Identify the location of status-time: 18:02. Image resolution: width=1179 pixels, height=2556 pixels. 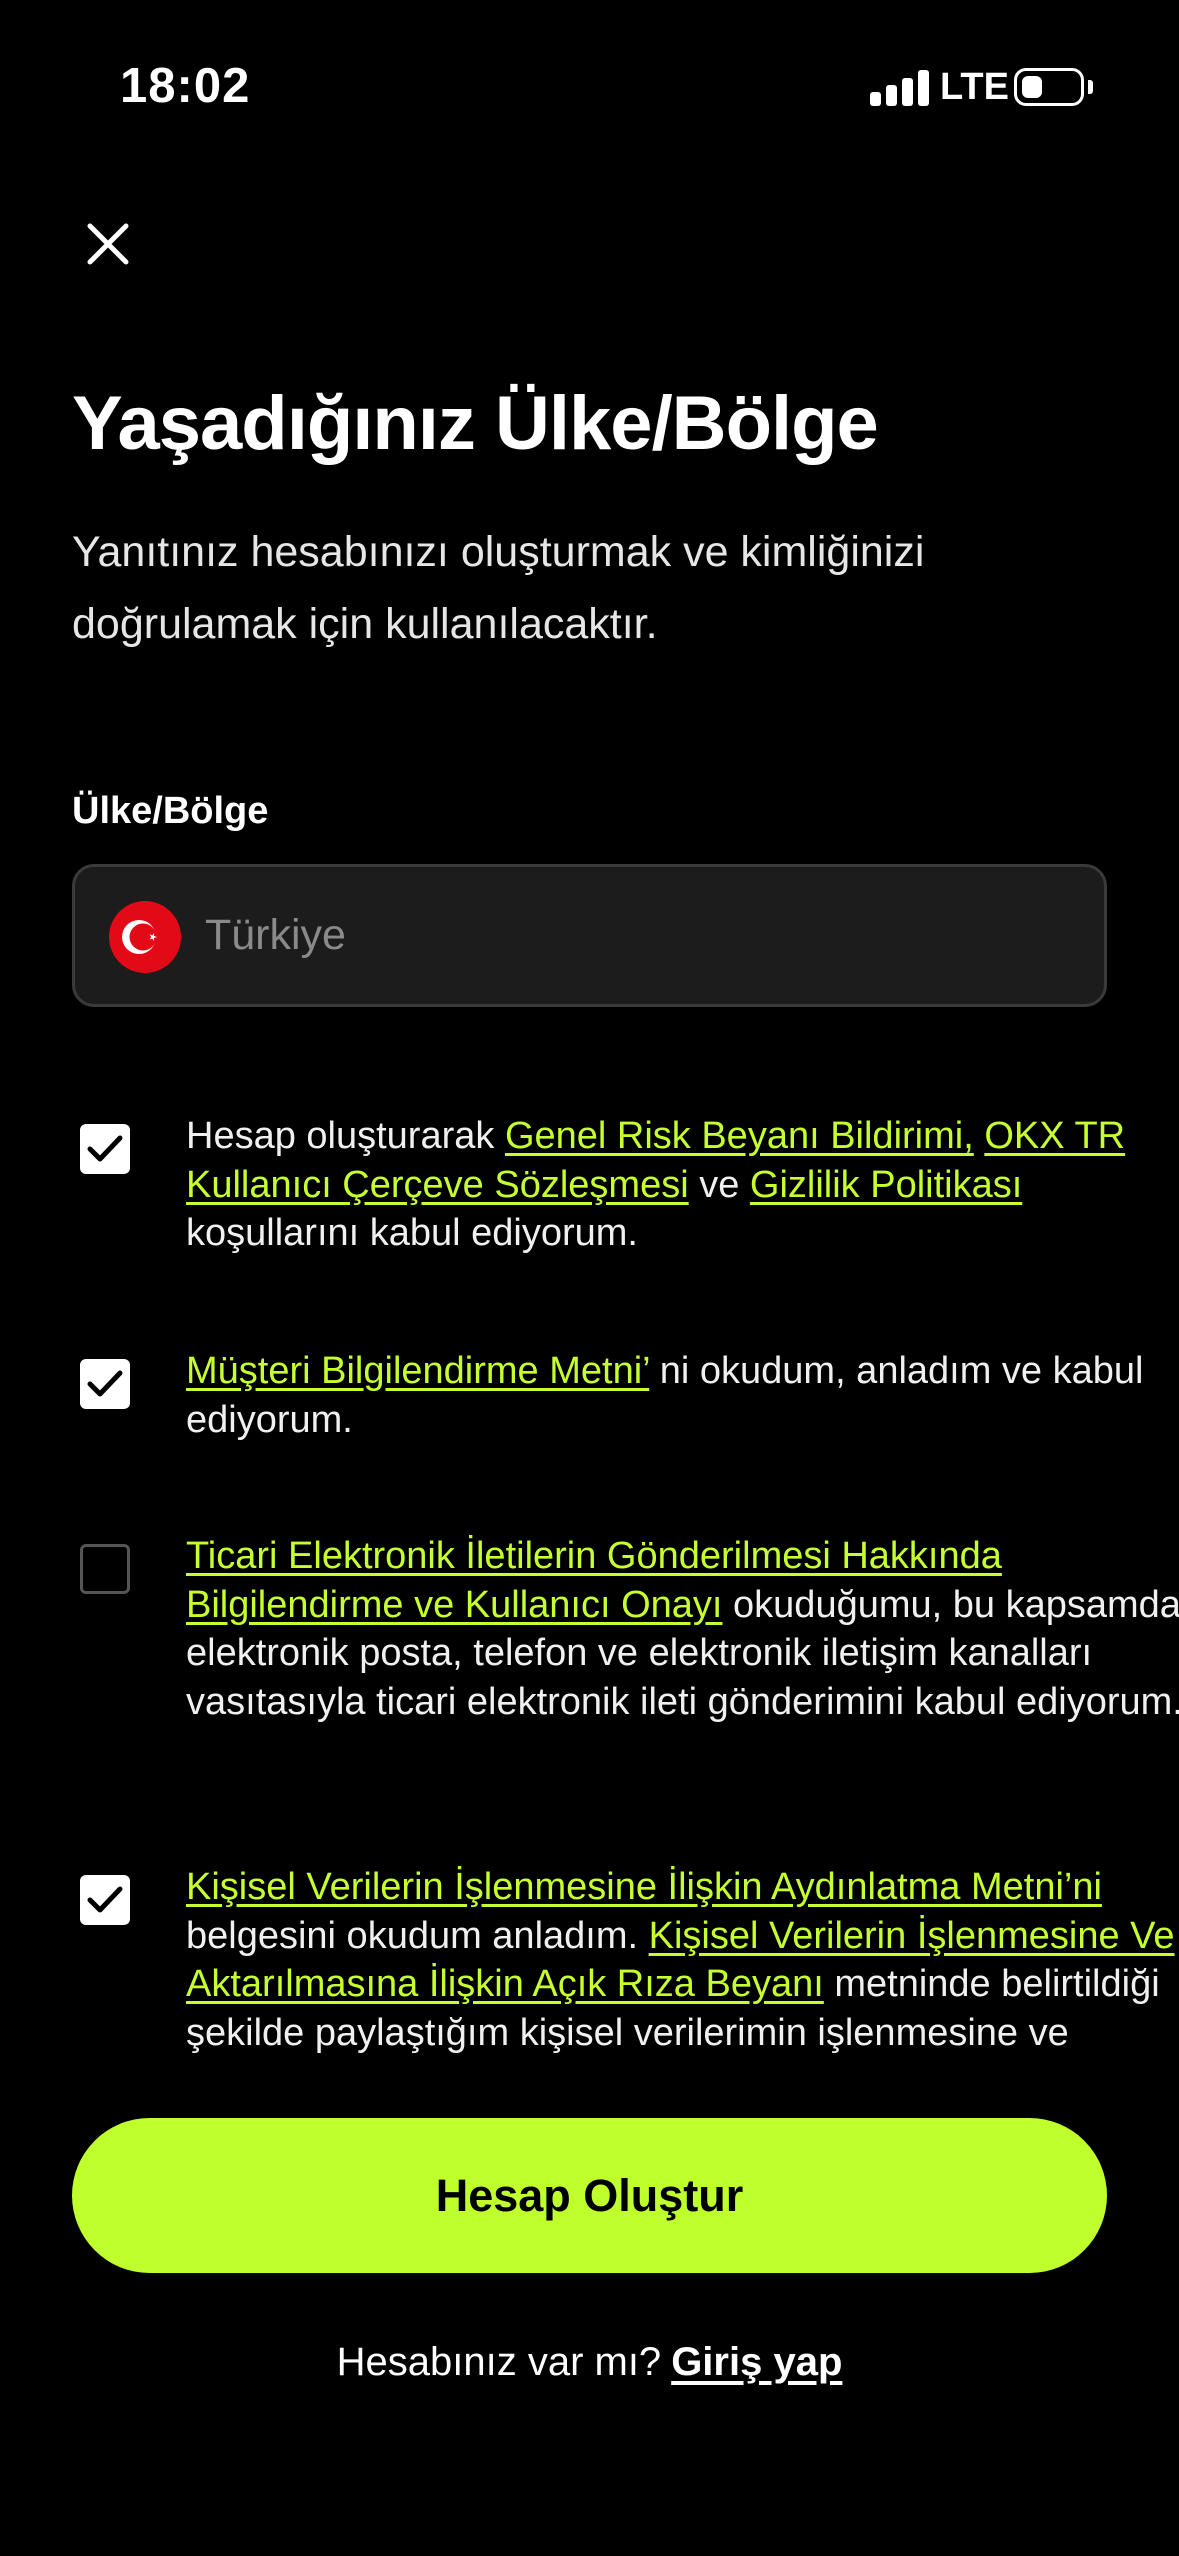
(185, 86).